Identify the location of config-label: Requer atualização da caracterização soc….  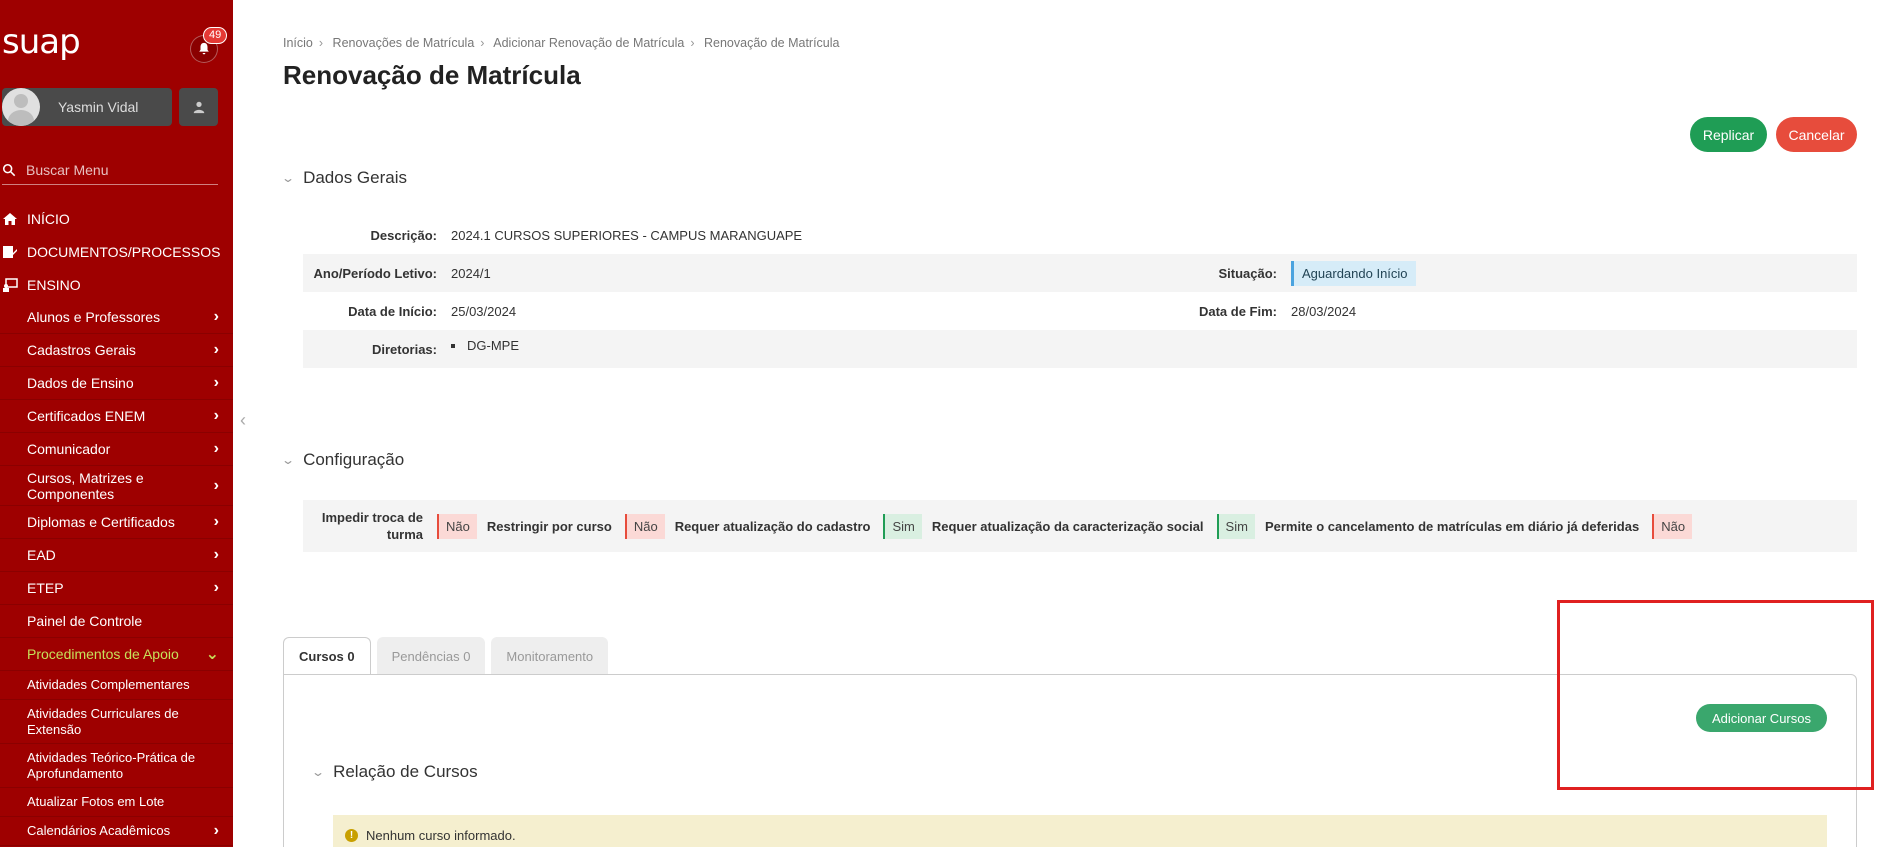
(1067, 526).